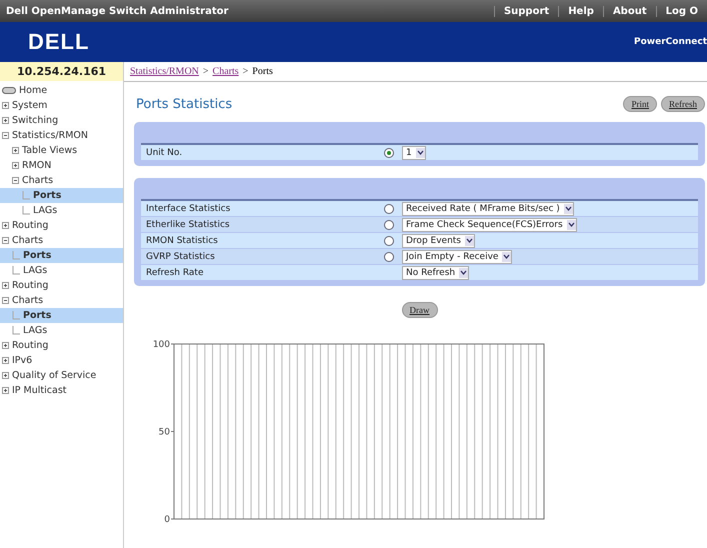  I want to click on dropdown: Frame Check Sequence(FCS)Errors, so click(489, 225).